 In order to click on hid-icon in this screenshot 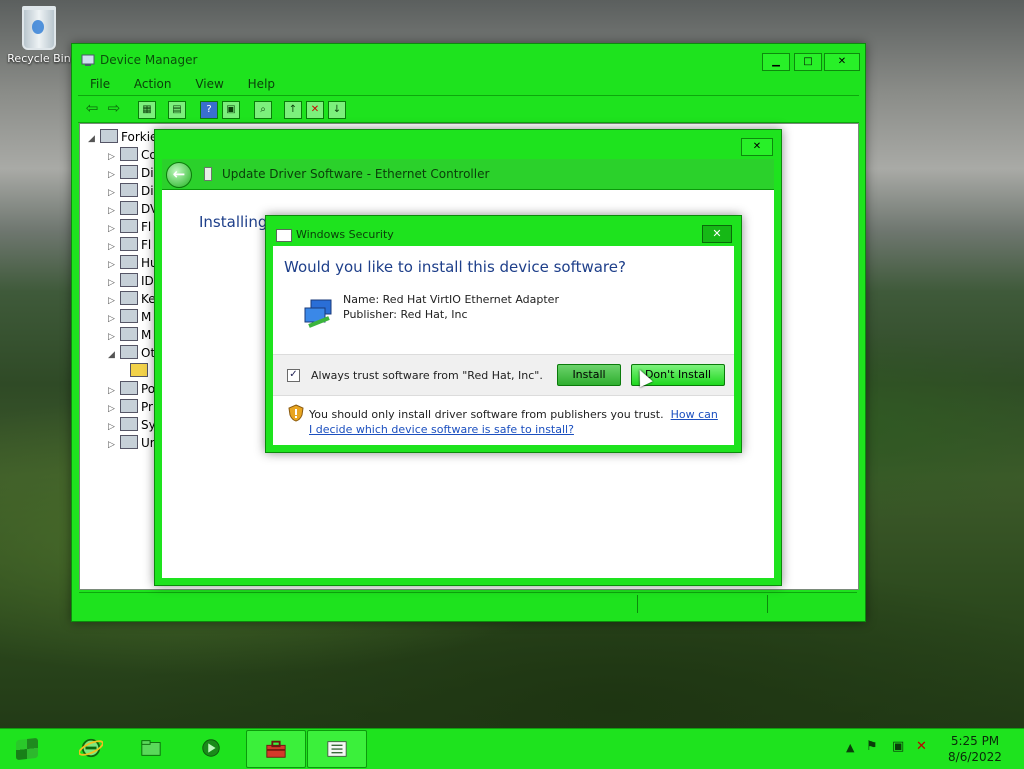, I will do `click(129, 262)`.